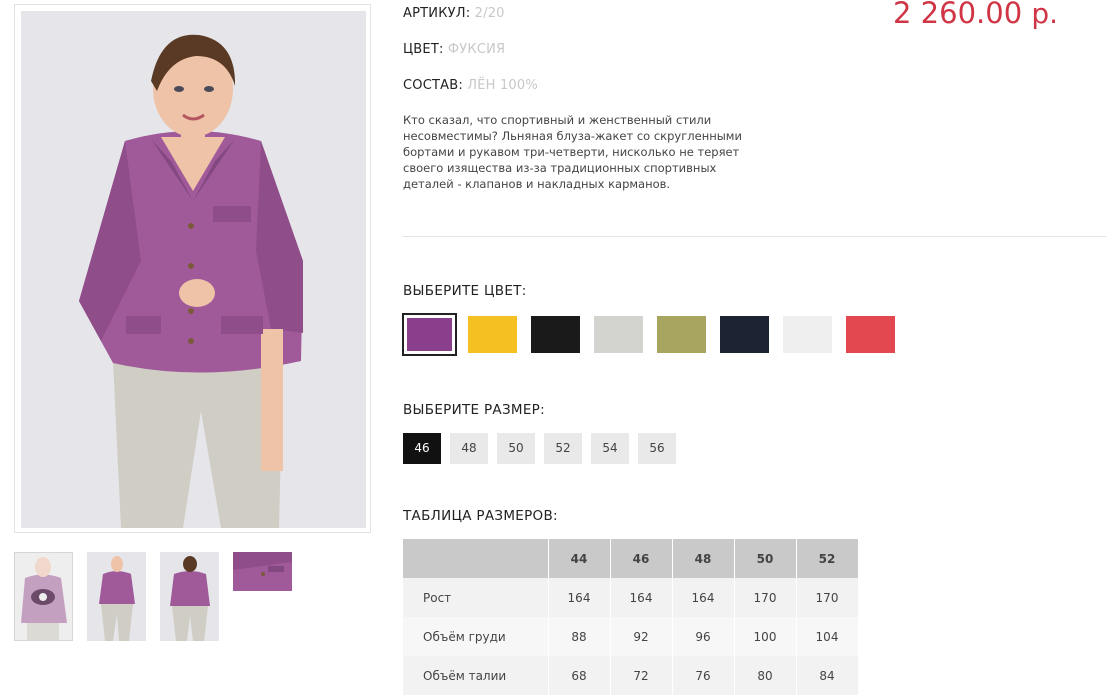 The image size is (1106, 695). I want to click on size-button-52: 52, so click(563, 448).